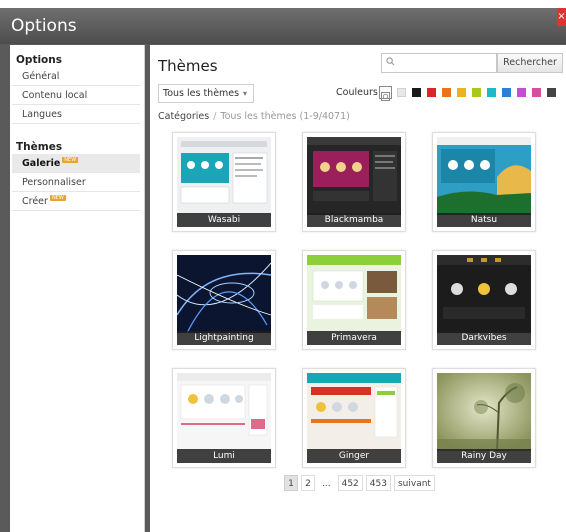 Image resolution: width=566 pixels, height=532 pixels. I want to click on sidebar-item-customize: Personnaliser, so click(76, 182).